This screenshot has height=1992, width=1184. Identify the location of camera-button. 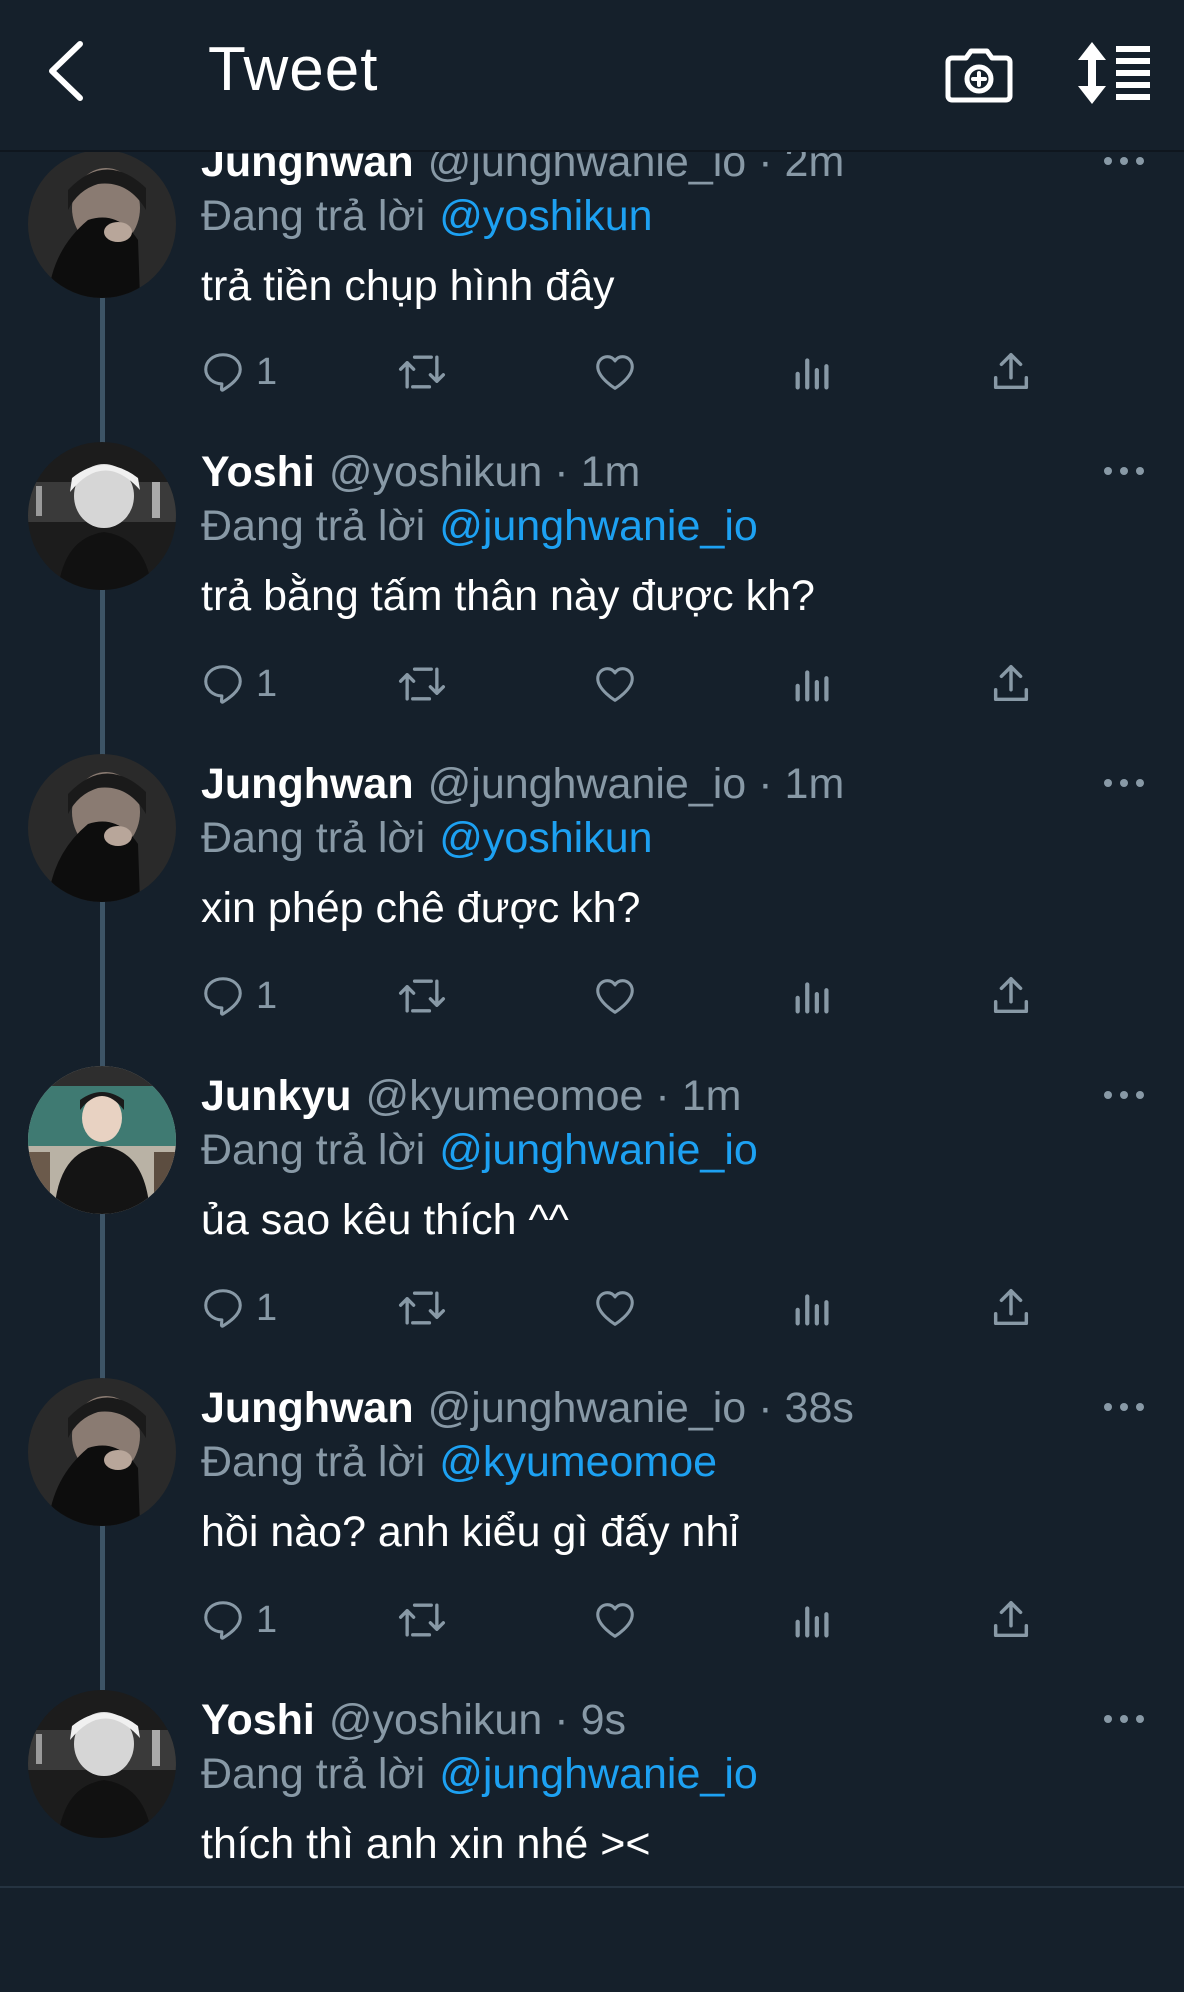
(979, 73).